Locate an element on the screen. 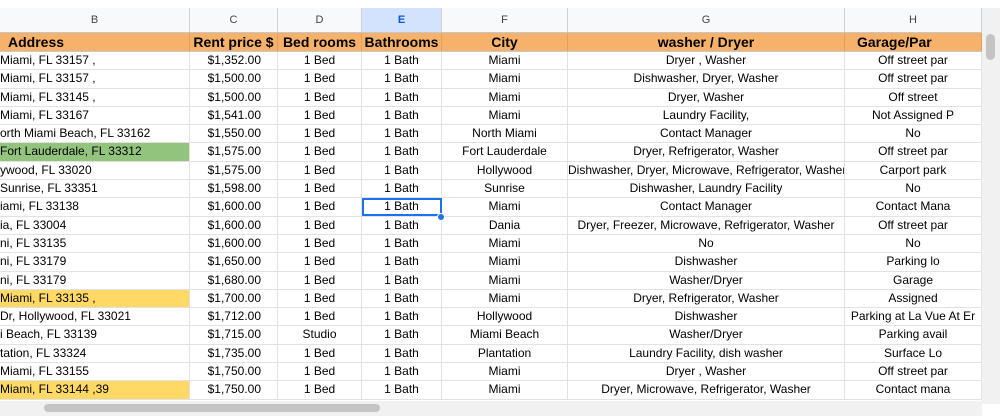 This screenshot has width=1000, height=416. washer-dryer-cell: Washer/Dryer is located at coordinates (706, 335).